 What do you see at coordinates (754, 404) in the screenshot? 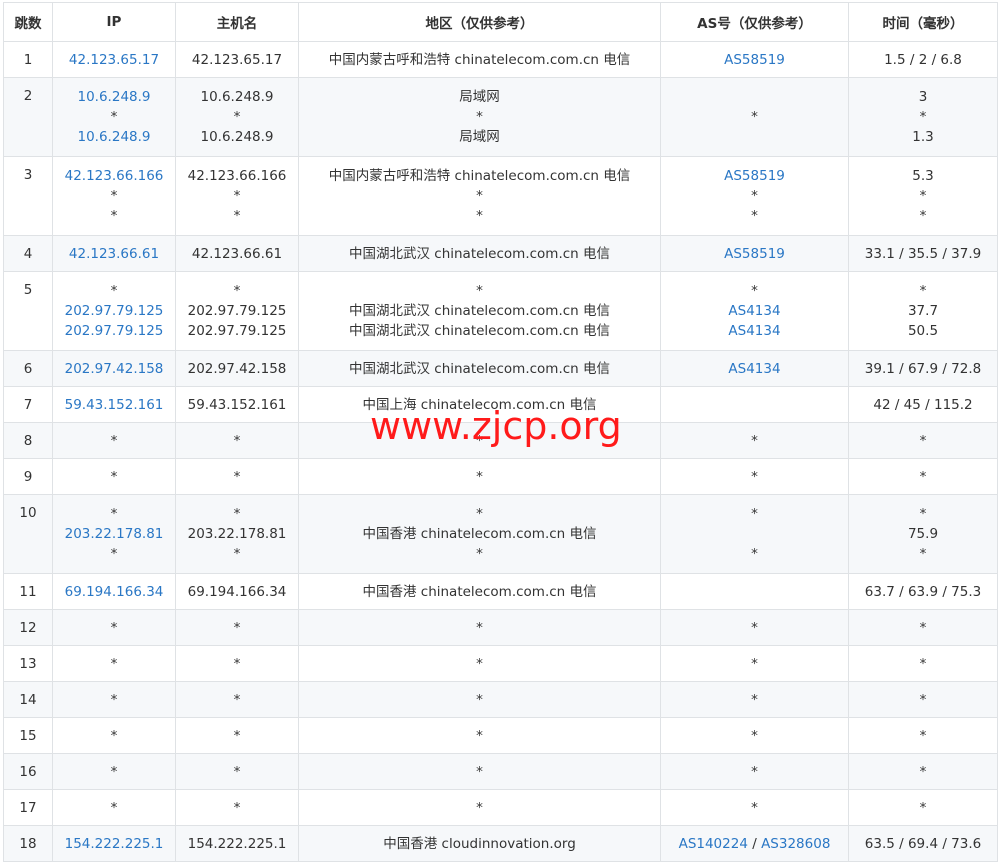
I see `as-cell` at bounding box center [754, 404].